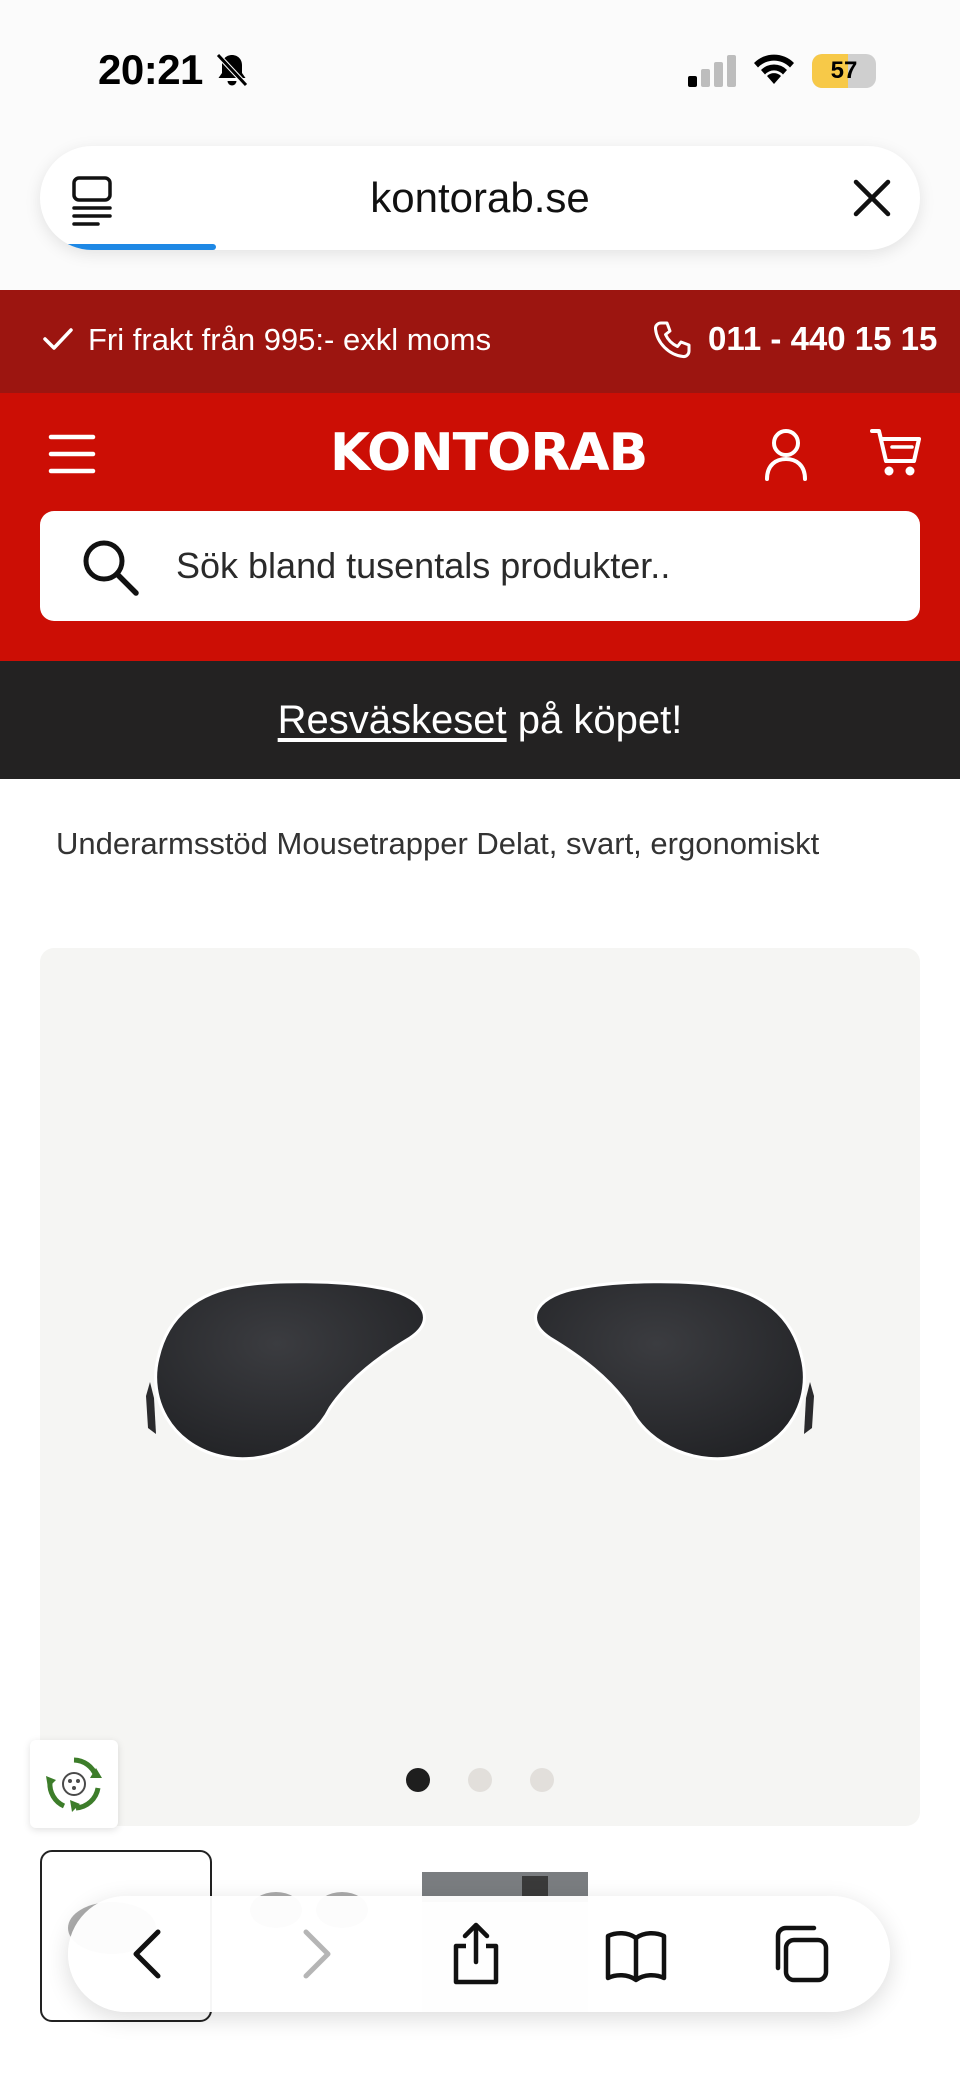 The image size is (960, 2081). Describe the element at coordinates (58, 341) in the screenshot. I see `check-icon` at that location.